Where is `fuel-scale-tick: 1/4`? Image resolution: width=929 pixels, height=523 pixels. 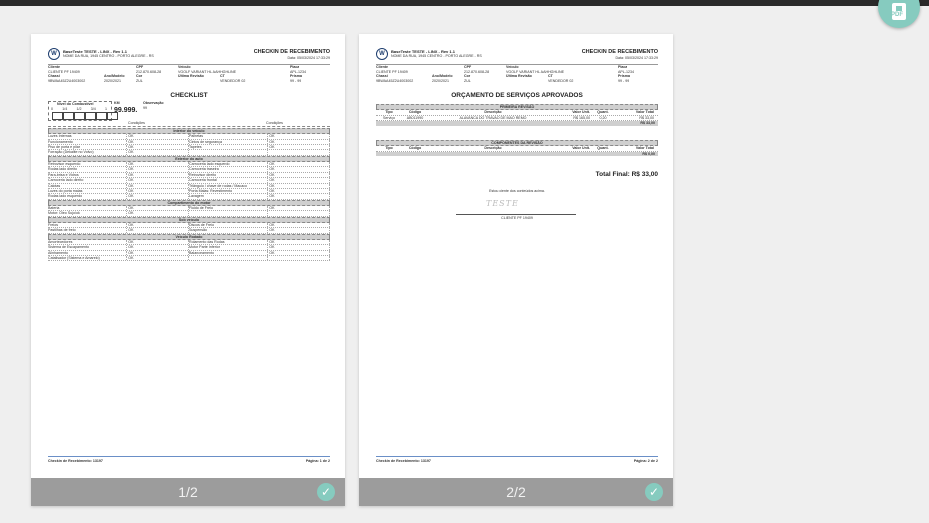 fuel-scale-tick: 1/4 is located at coordinates (65, 109).